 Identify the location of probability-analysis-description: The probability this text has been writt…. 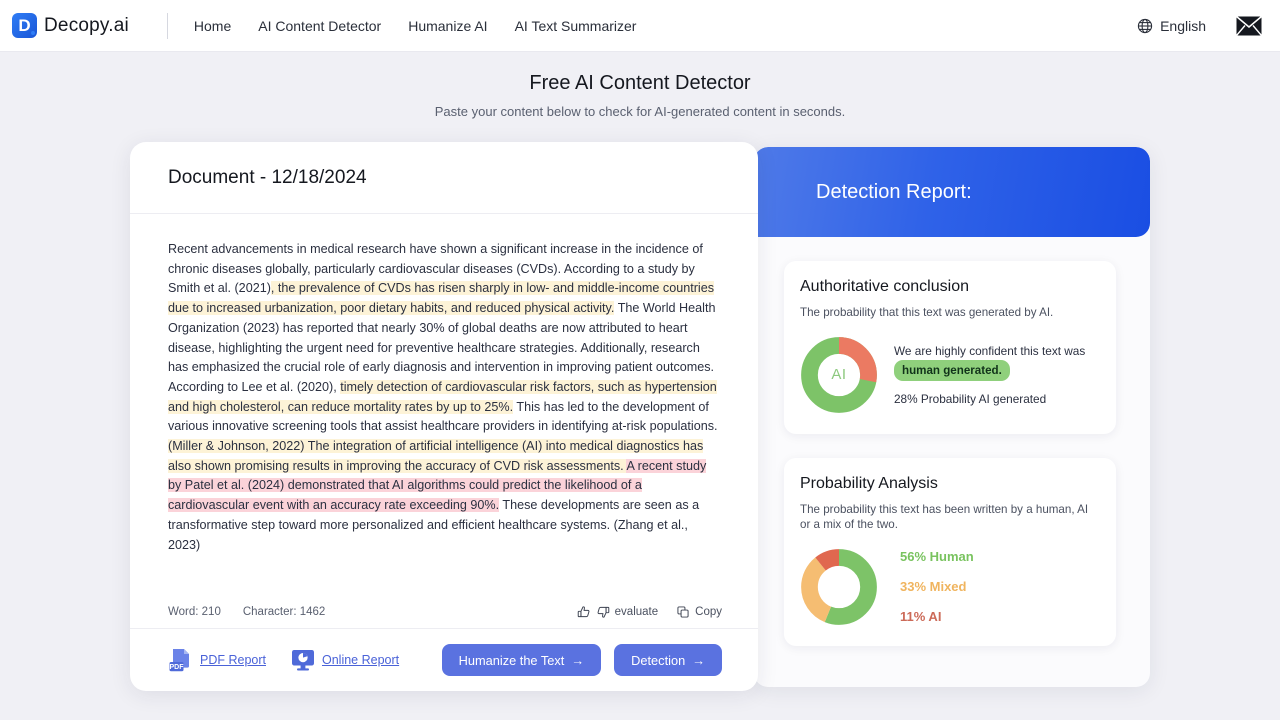
(944, 517).